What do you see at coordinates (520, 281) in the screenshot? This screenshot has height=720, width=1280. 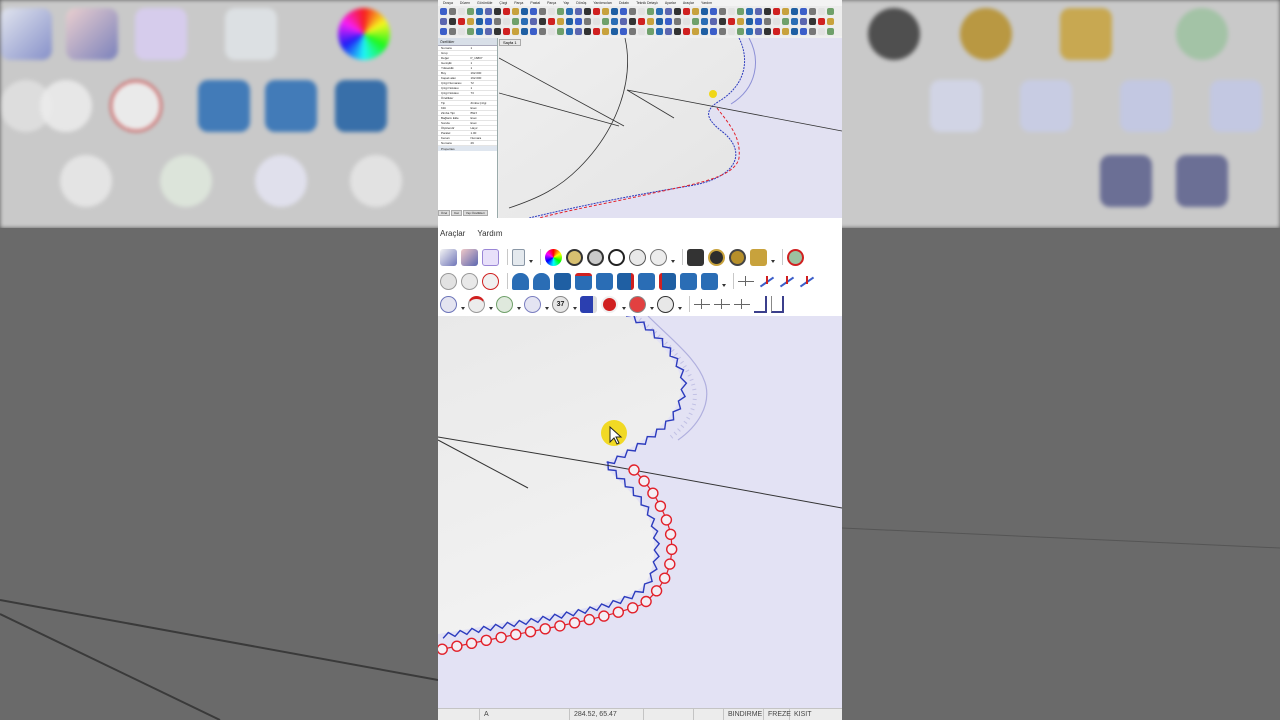 I see `dart-icon` at bounding box center [520, 281].